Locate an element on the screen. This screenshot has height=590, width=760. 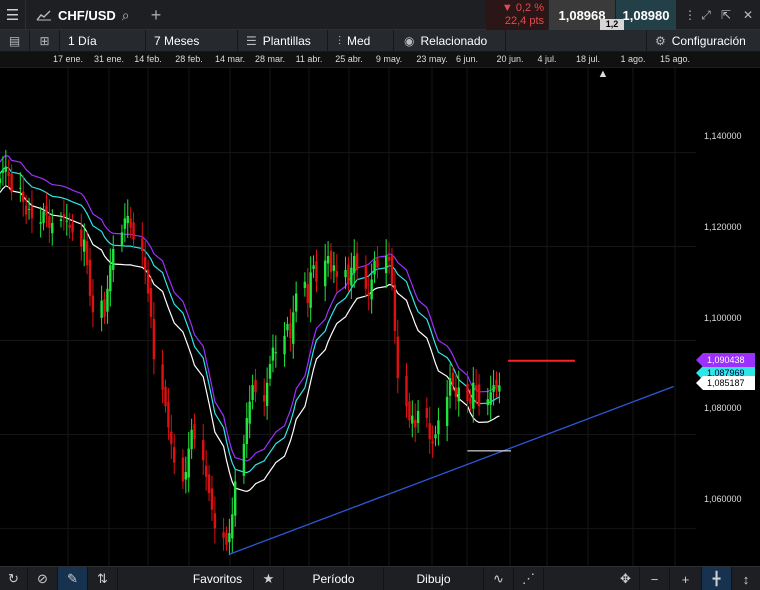
zoom-out-icon: − is located at coordinates (655, 578).